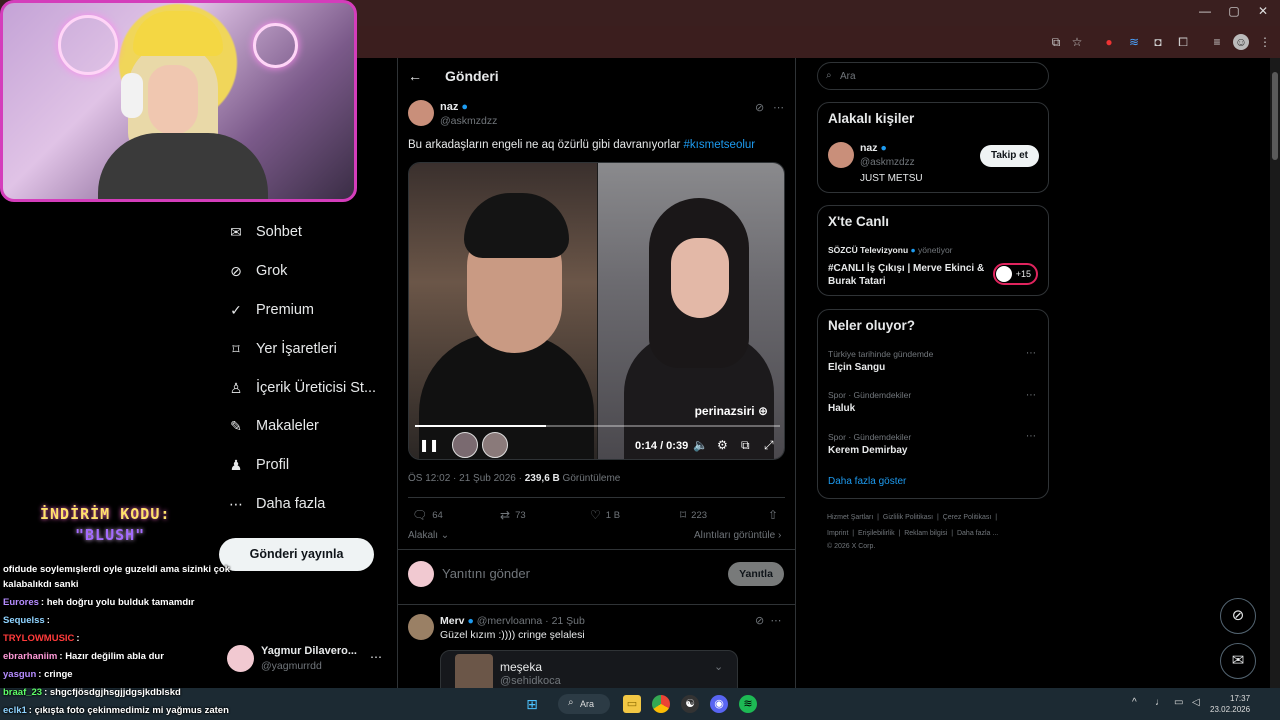 This screenshot has width=1280, height=720. Describe the element at coordinates (30, 656) in the screenshot. I see `chat-username: ebrarhaniim` at that location.